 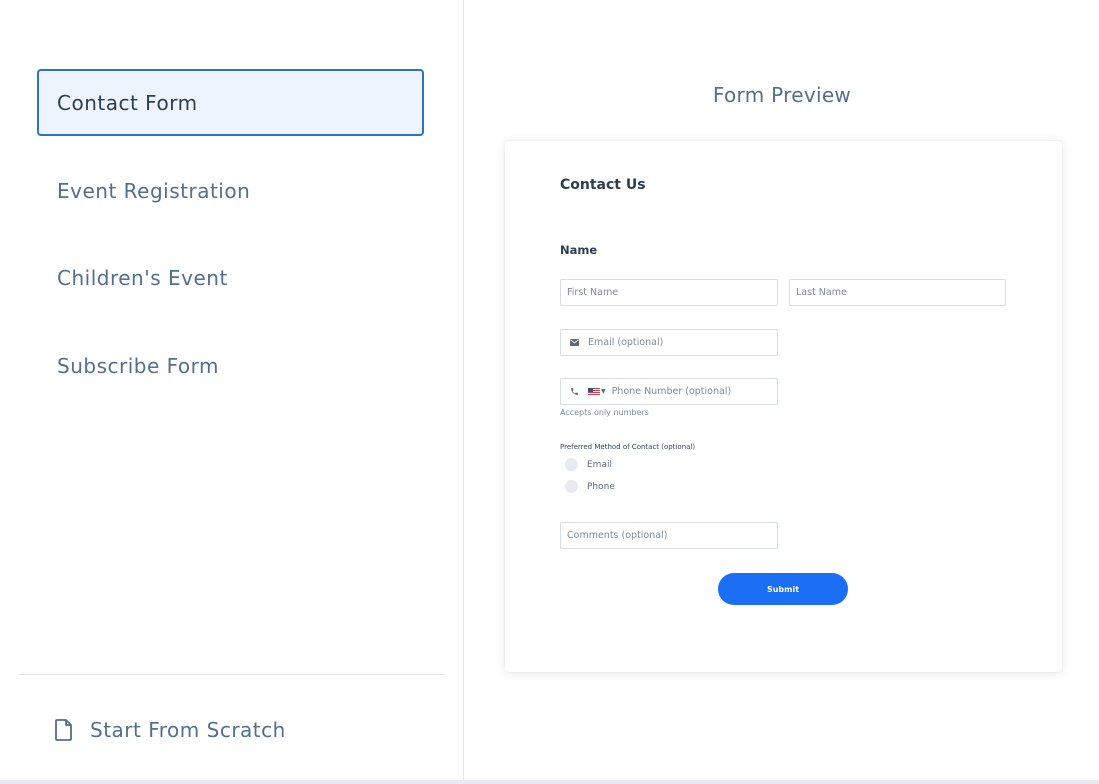 I want to click on phone-icon, so click(x=576, y=391).